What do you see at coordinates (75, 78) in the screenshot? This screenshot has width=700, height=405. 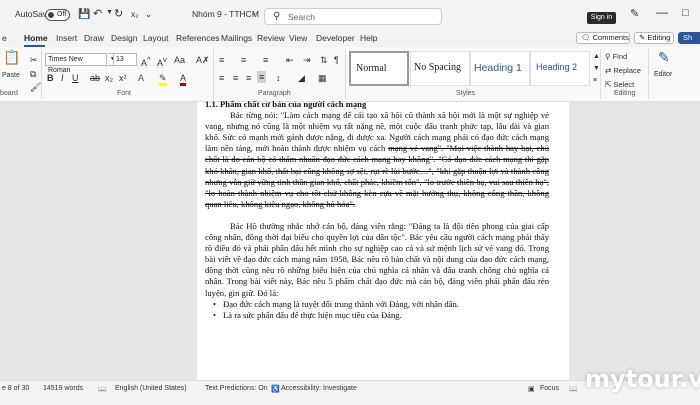 I see `underline-icon: U` at bounding box center [75, 78].